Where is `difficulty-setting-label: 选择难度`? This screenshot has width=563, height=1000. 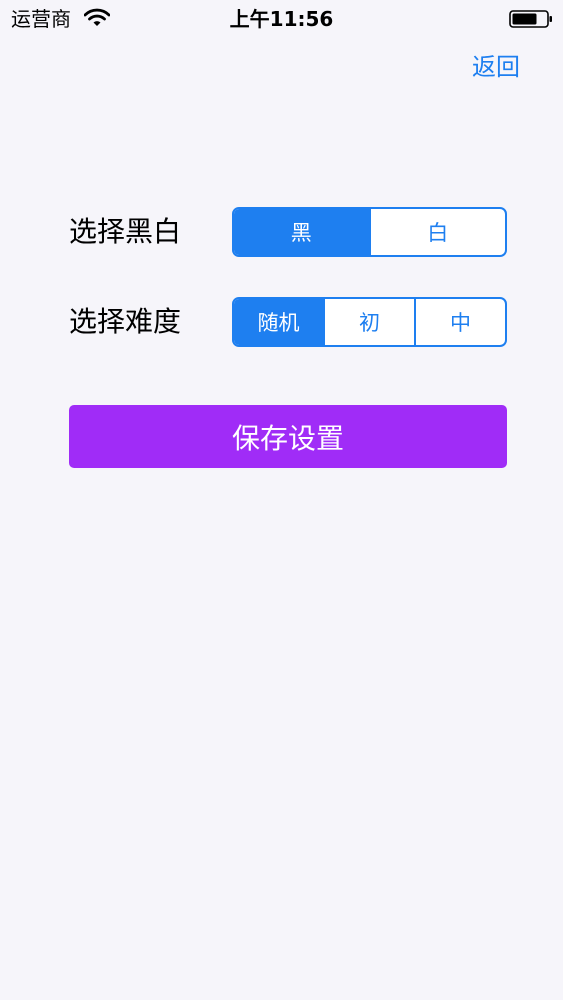
difficulty-setting-label: 选择难度 is located at coordinates (125, 321).